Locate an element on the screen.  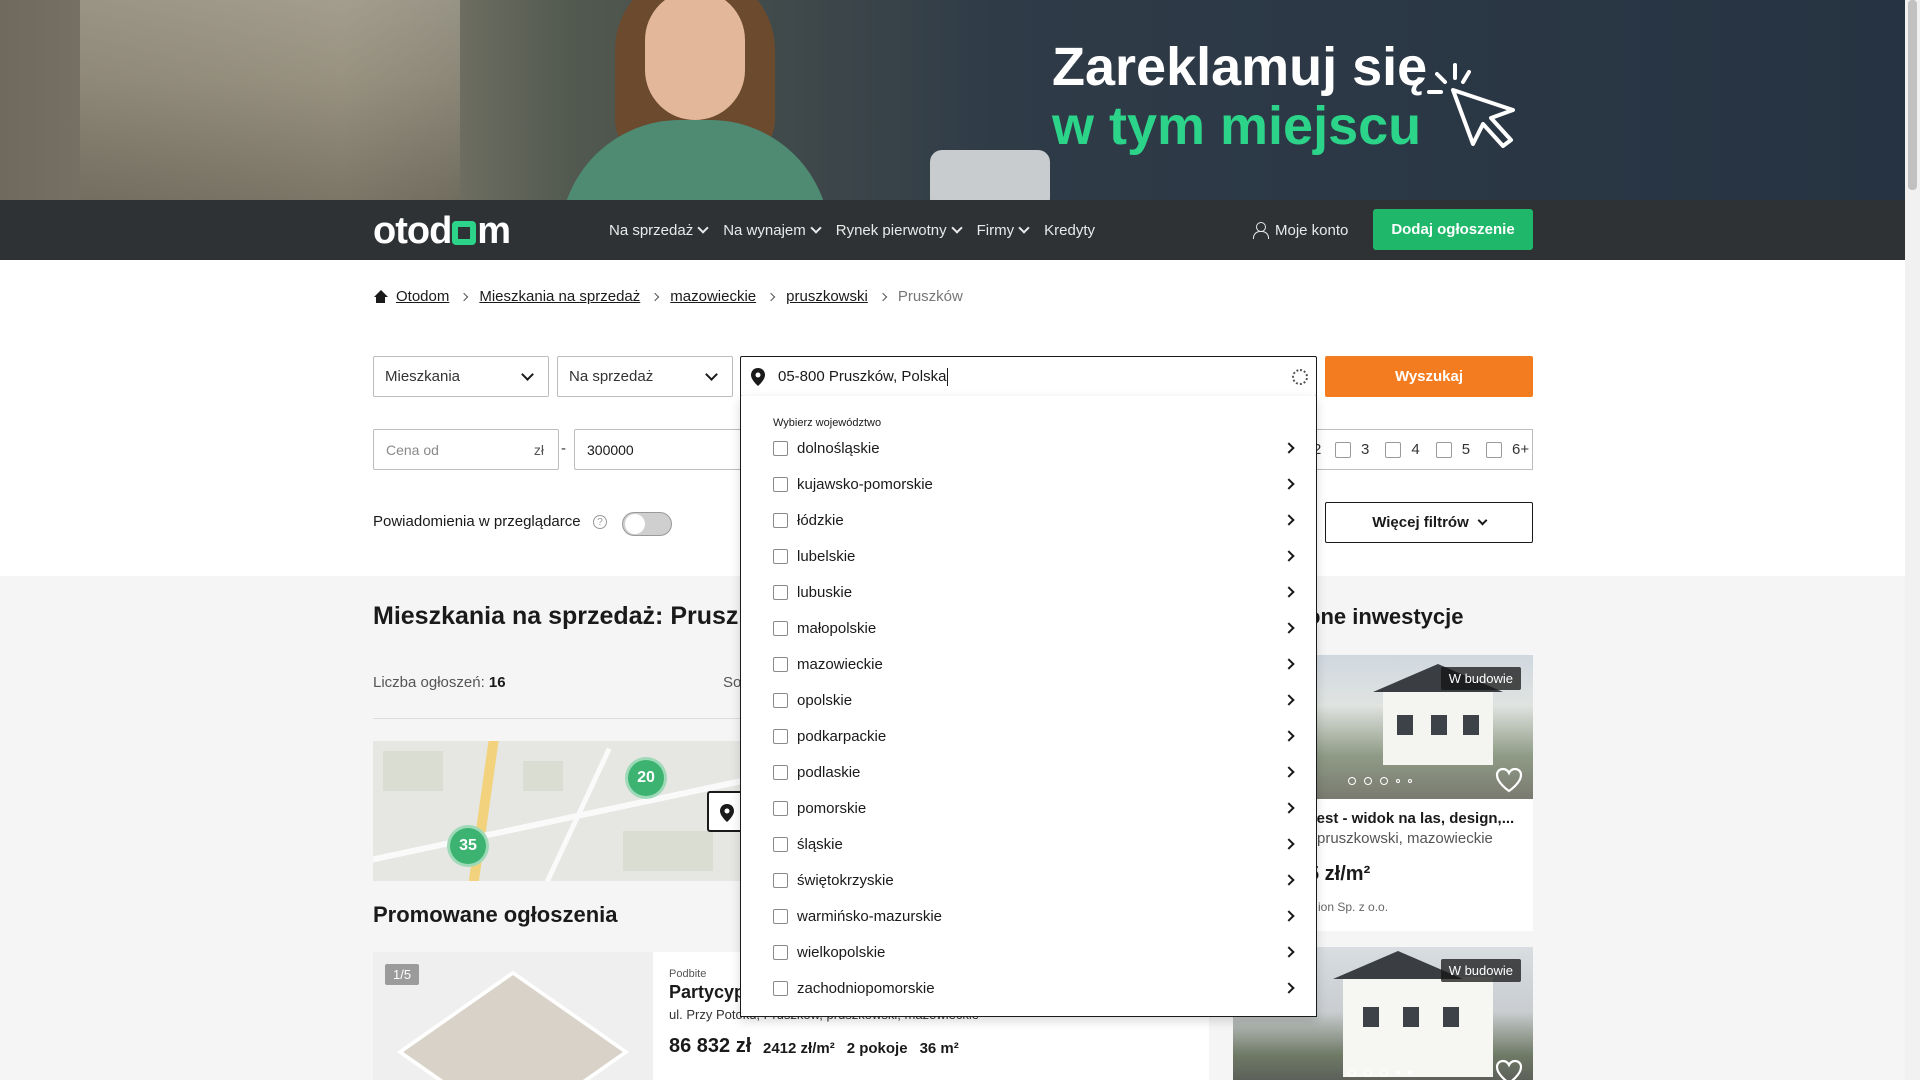
nav-na-wynajem: Na wynajem is located at coordinates (772, 230).